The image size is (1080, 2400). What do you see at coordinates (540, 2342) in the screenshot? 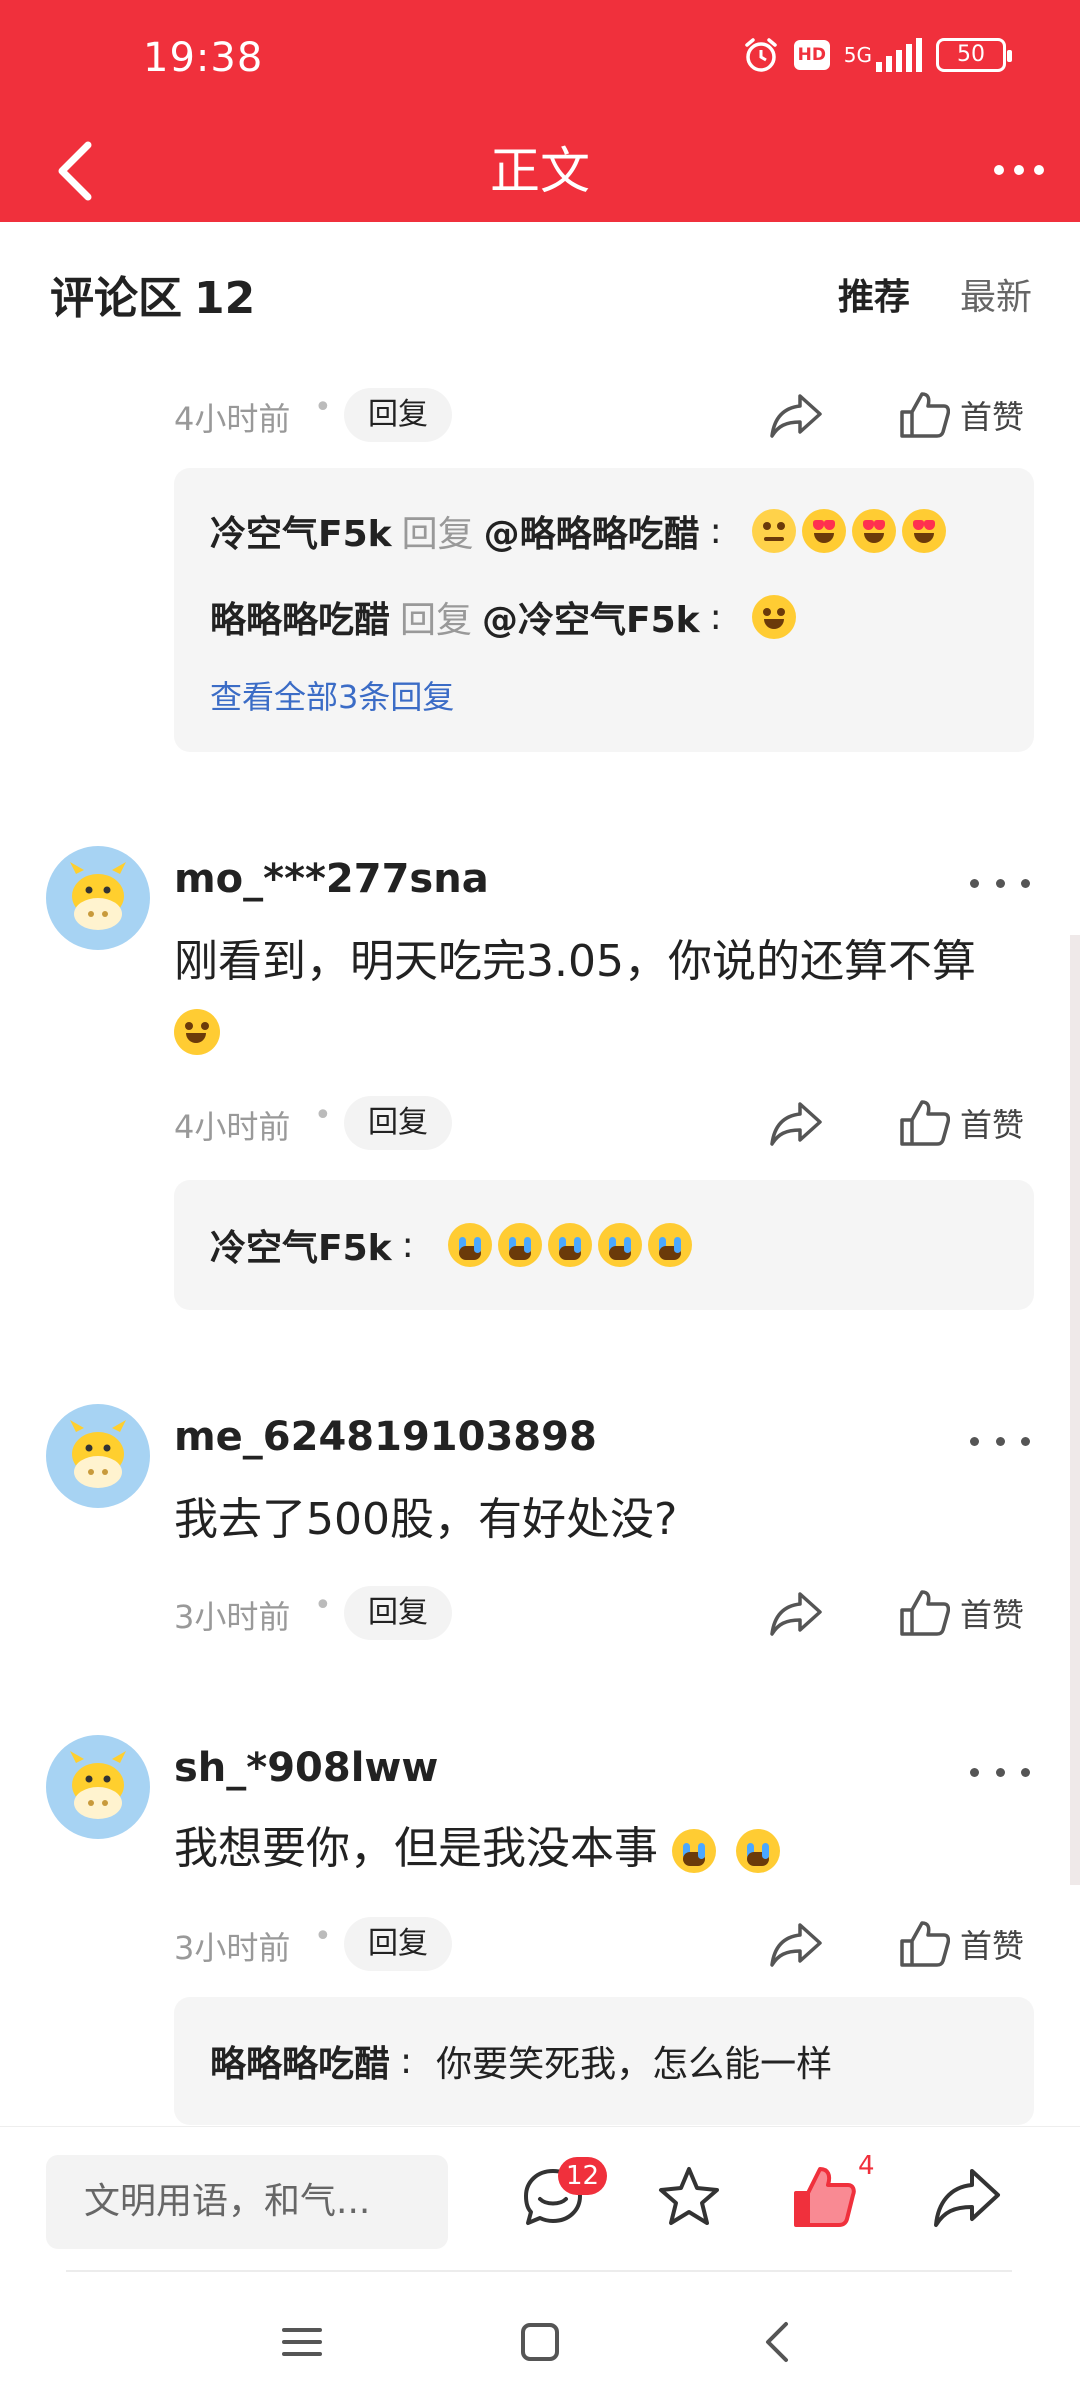
I see `home-icon` at bounding box center [540, 2342].